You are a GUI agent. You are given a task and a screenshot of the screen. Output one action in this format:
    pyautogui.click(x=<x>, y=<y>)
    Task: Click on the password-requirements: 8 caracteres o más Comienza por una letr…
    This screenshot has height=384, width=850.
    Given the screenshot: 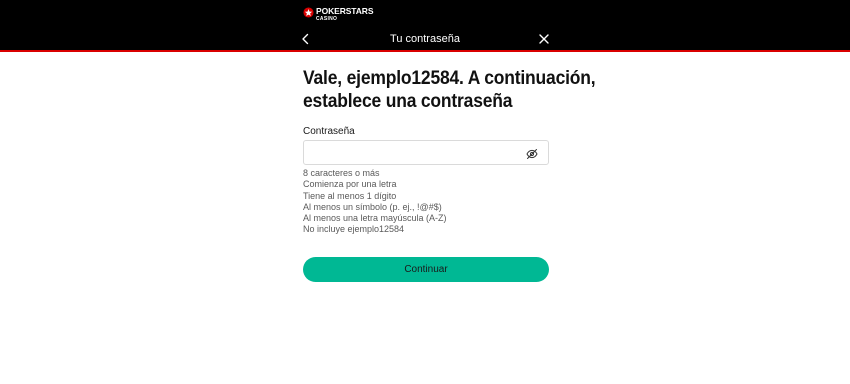 What is the action you would take?
    pyautogui.click(x=375, y=202)
    